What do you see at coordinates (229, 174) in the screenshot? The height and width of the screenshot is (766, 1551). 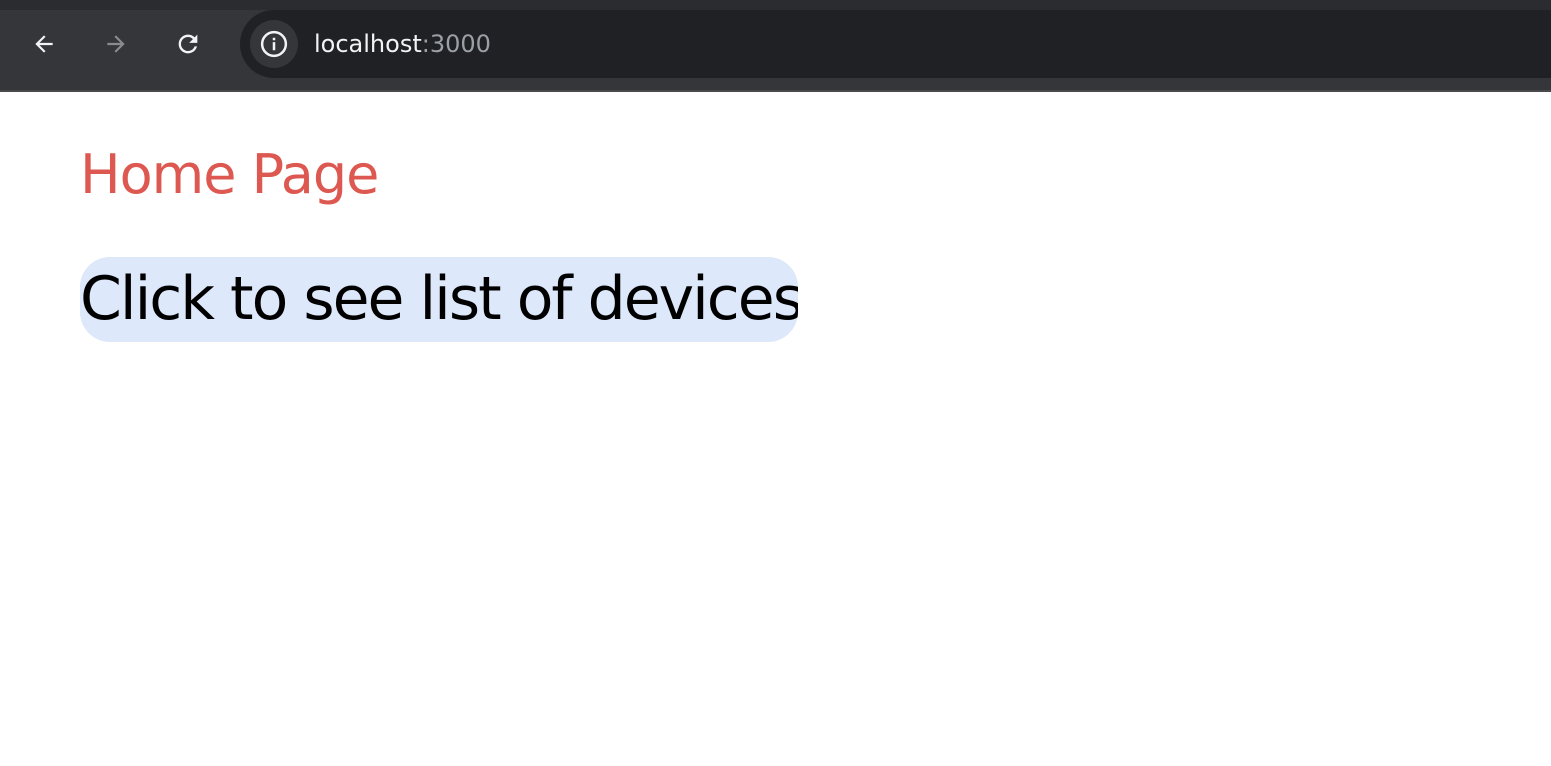 I see `page-title: Home Page` at bounding box center [229, 174].